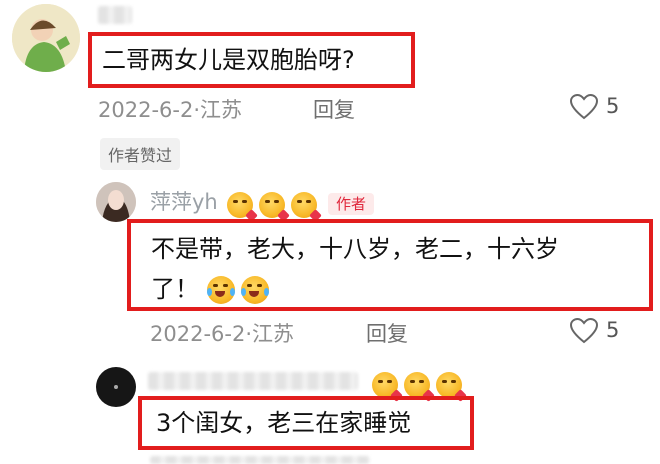 Image resolution: width=660 pixels, height=464 pixels. I want to click on reply-author-row: 萍萍yh 作者, so click(262, 204).